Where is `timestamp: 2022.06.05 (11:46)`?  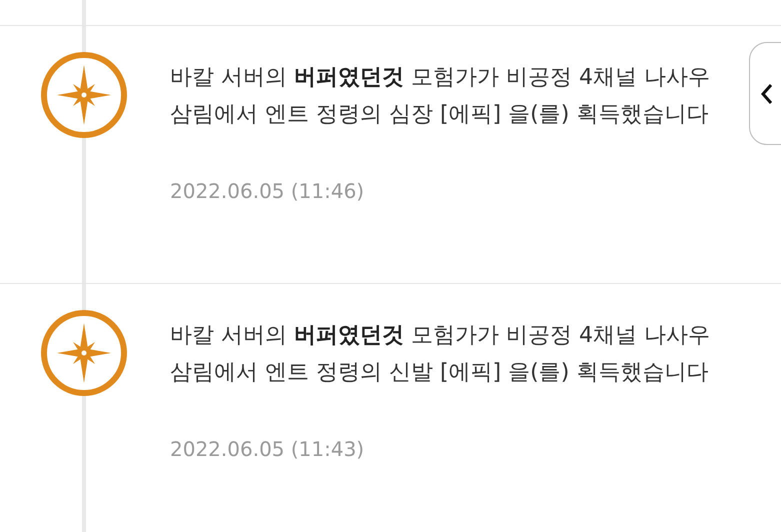
timestamp: 2022.06.05 (11:46) is located at coordinates (267, 191).